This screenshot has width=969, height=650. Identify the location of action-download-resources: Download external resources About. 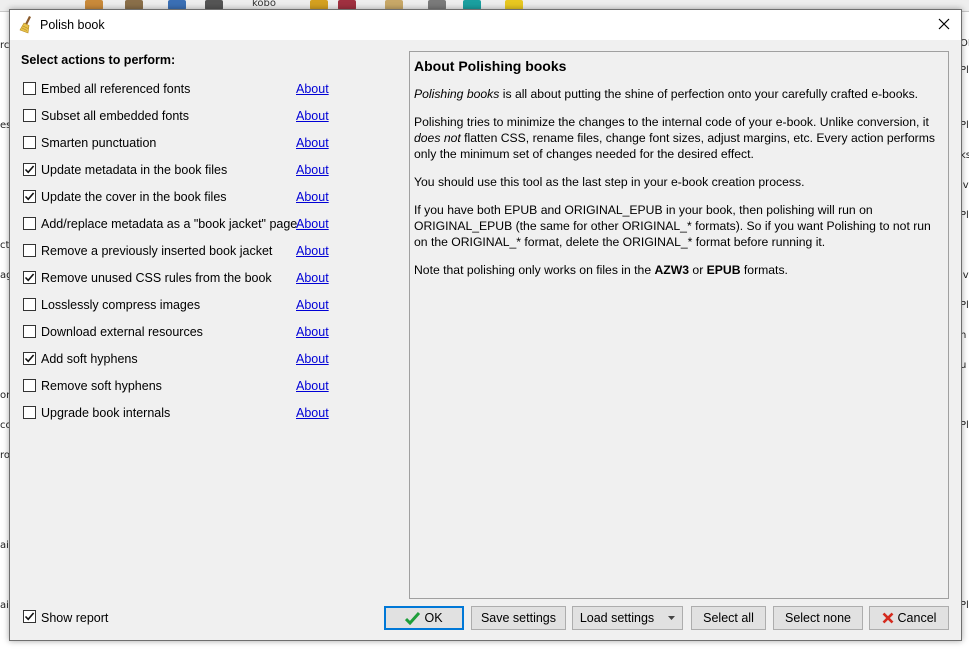
(181, 332).